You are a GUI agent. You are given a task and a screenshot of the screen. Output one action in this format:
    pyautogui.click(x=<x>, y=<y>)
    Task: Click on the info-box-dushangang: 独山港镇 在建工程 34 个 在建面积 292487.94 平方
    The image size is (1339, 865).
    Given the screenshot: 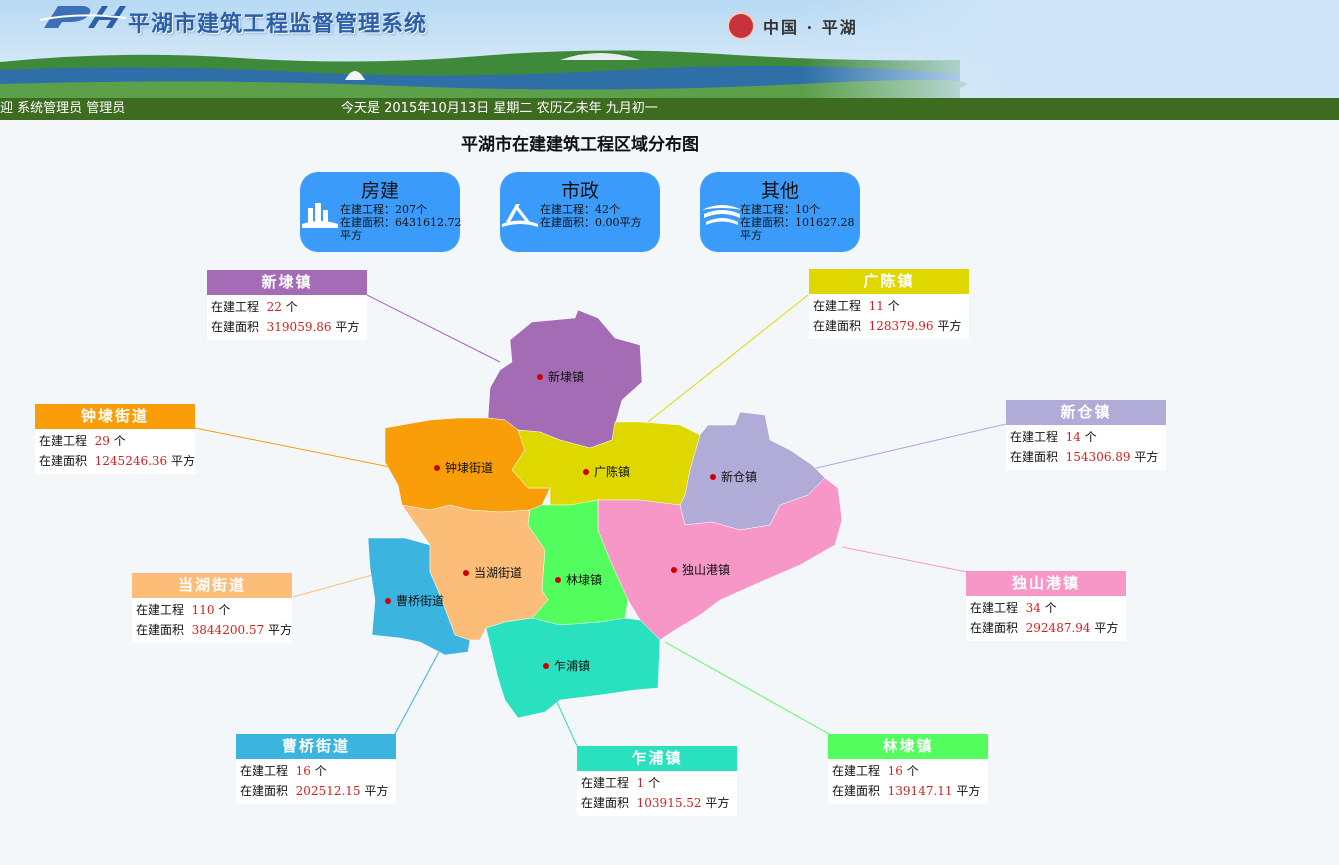 What is the action you would take?
    pyautogui.click(x=1046, y=606)
    